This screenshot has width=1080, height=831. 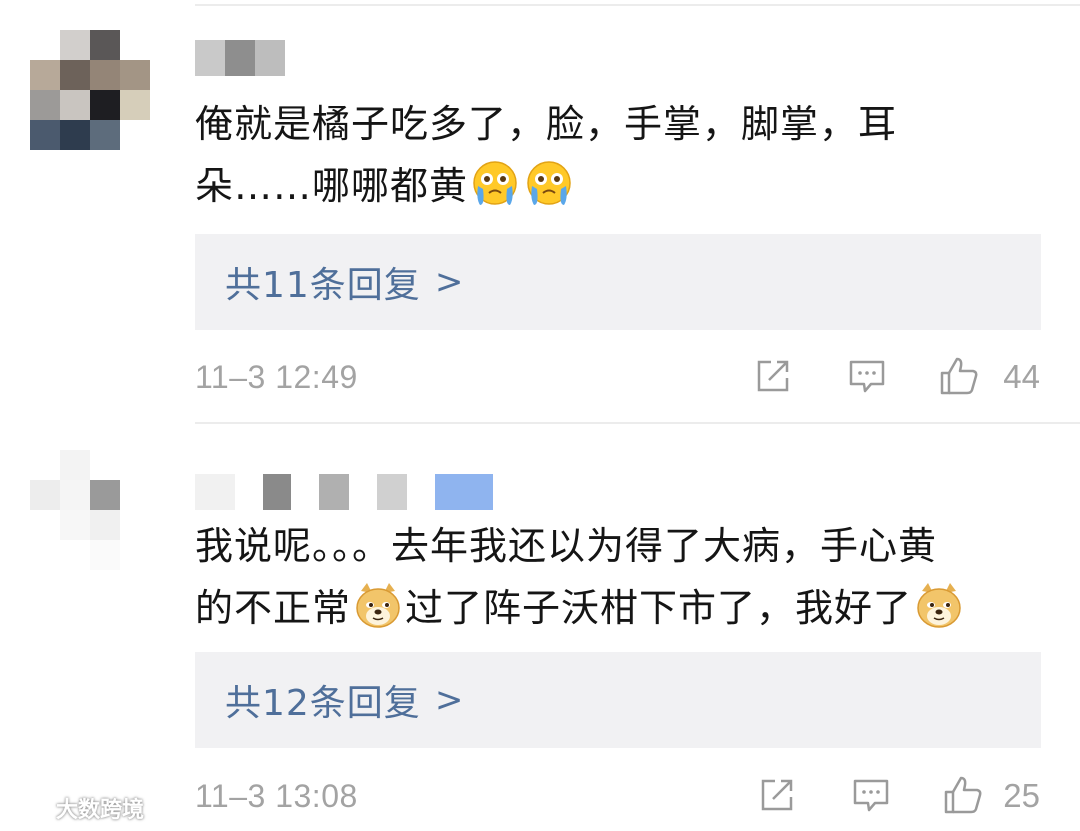 What do you see at coordinates (546, 124) in the screenshot?
I see `comment-text-line: 俺就是橘子吃多了，脸，手掌，脚掌，耳` at bounding box center [546, 124].